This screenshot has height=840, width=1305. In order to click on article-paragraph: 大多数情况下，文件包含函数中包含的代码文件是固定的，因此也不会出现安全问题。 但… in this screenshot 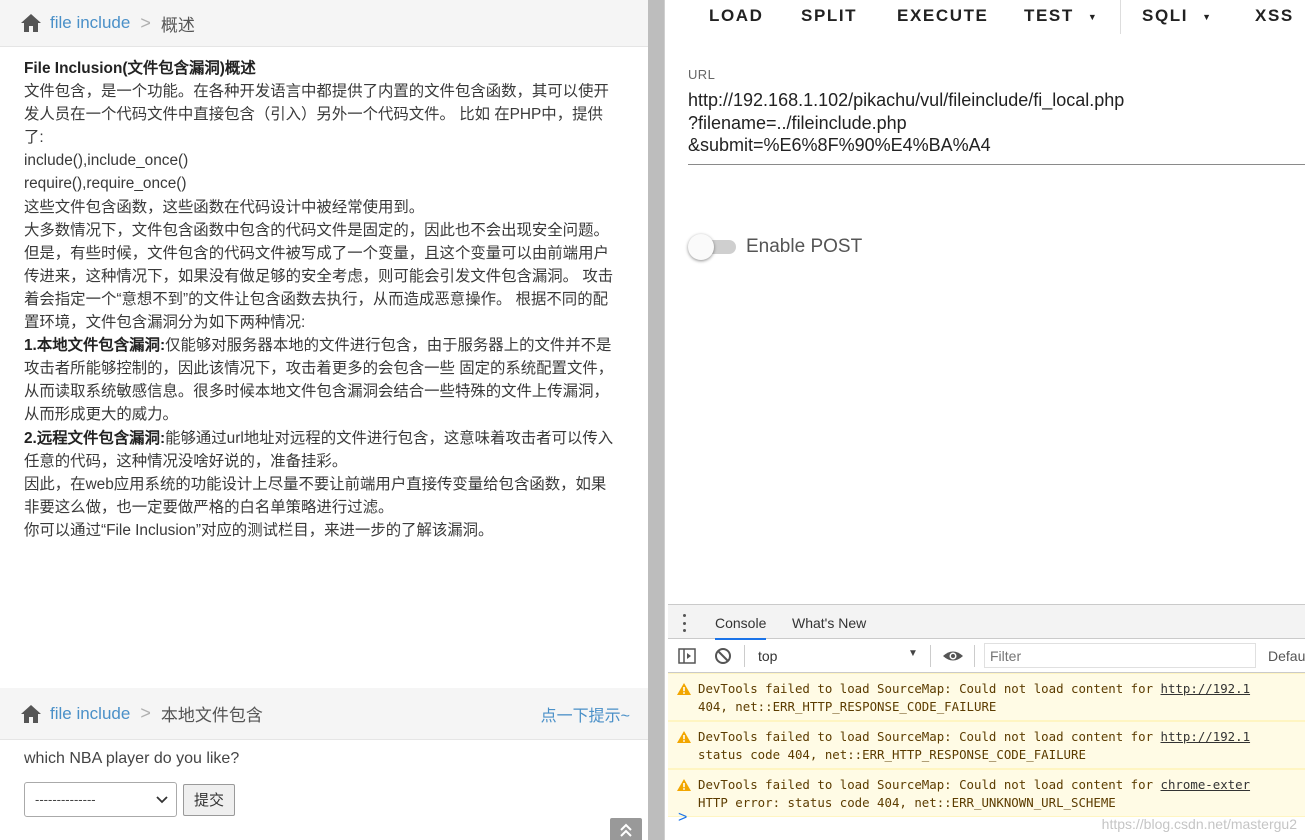, I will do `click(319, 276)`.